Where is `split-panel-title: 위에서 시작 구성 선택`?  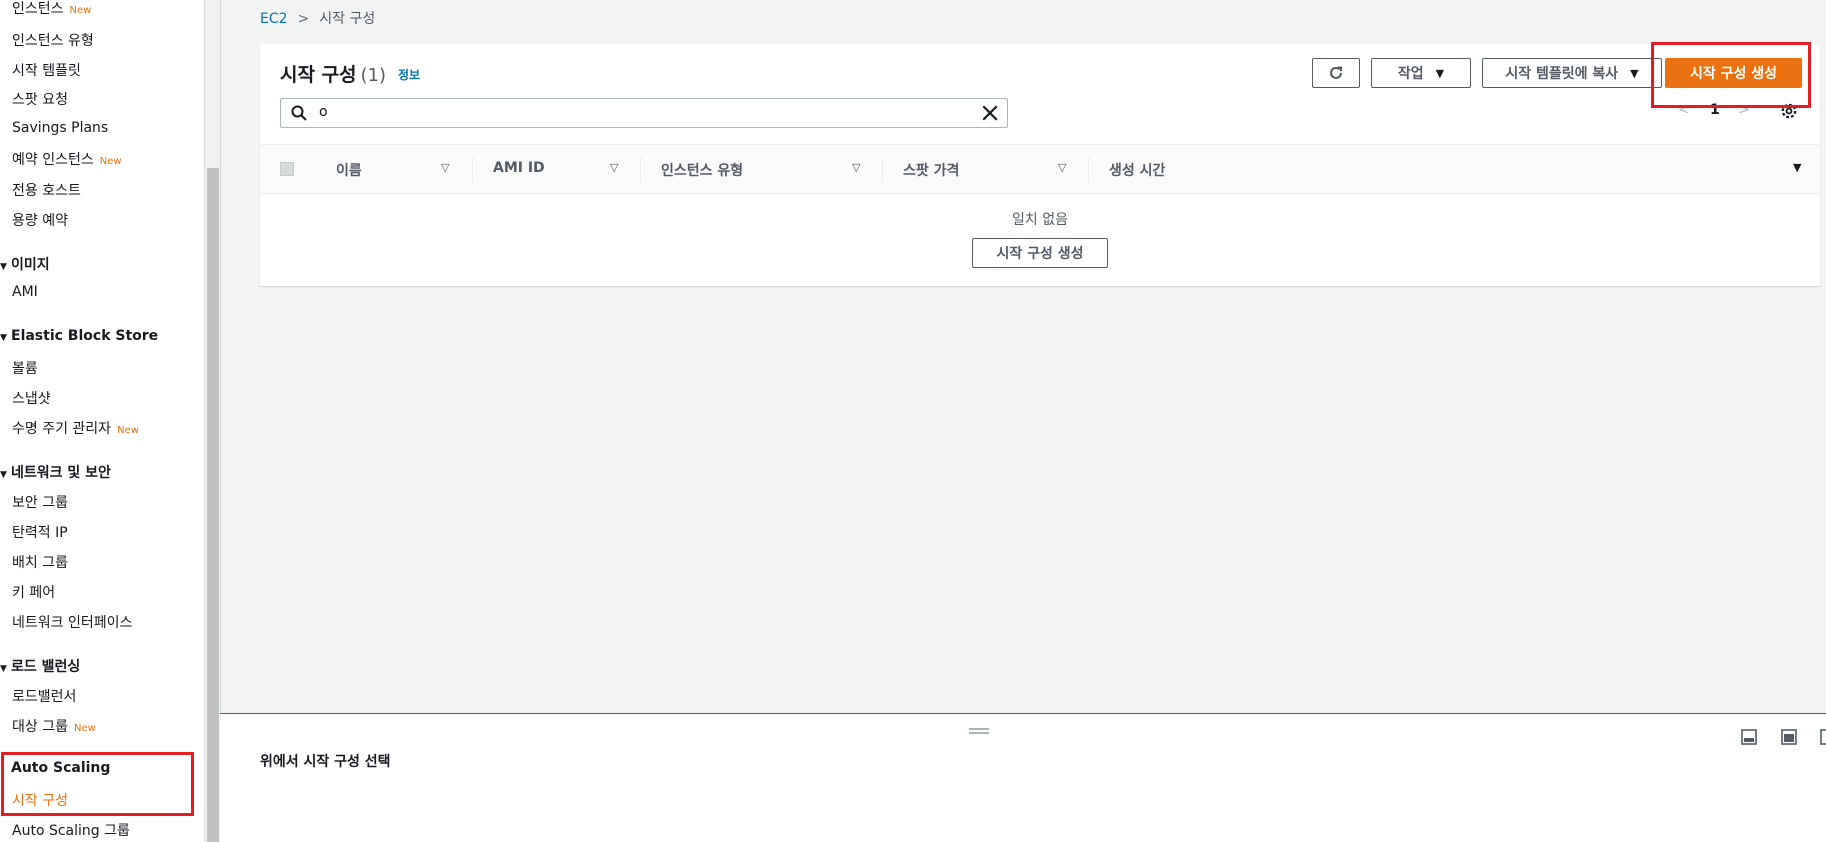 split-panel-title: 위에서 시작 구성 선택 is located at coordinates (325, 762).